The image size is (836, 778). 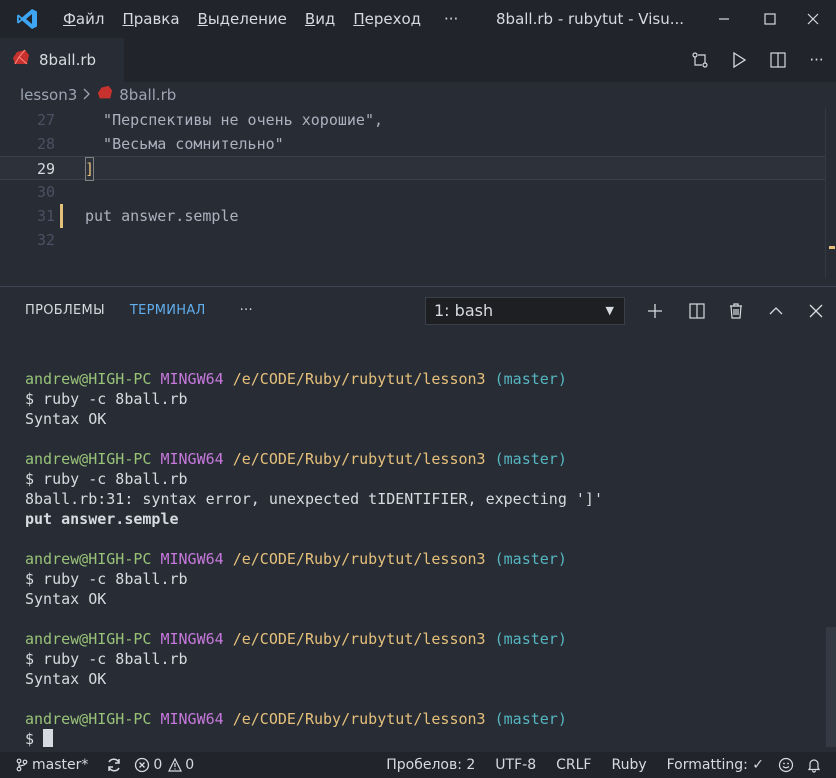 I want to click on code-line: 31 put answer.semple, so click(x=413, y=216).